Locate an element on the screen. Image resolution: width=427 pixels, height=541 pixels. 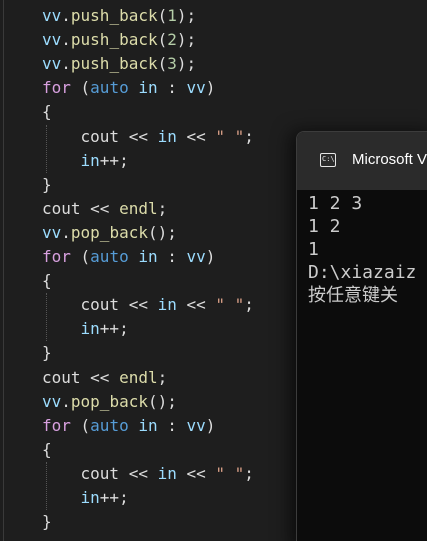
code-token: { is located at coordinates (47, 449).